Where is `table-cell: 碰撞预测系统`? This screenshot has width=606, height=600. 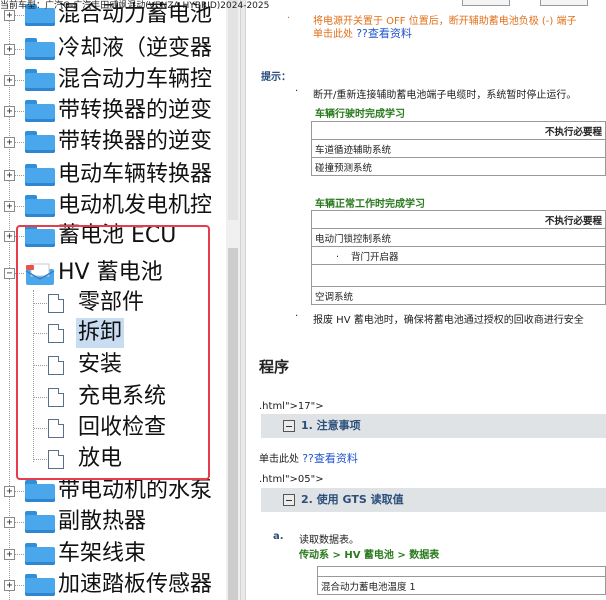 table-cell: 碰撞预测系统 is located at coordinates (458, 166).